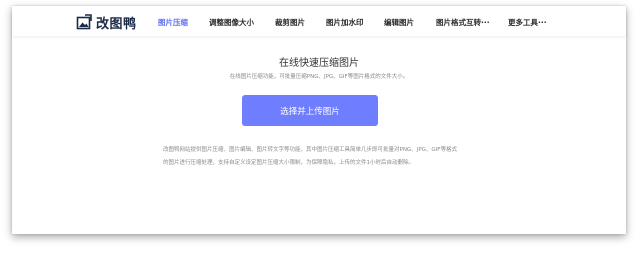  I want to click on nav-item-format-convert: 图片格式互转···, so click(463, 22).